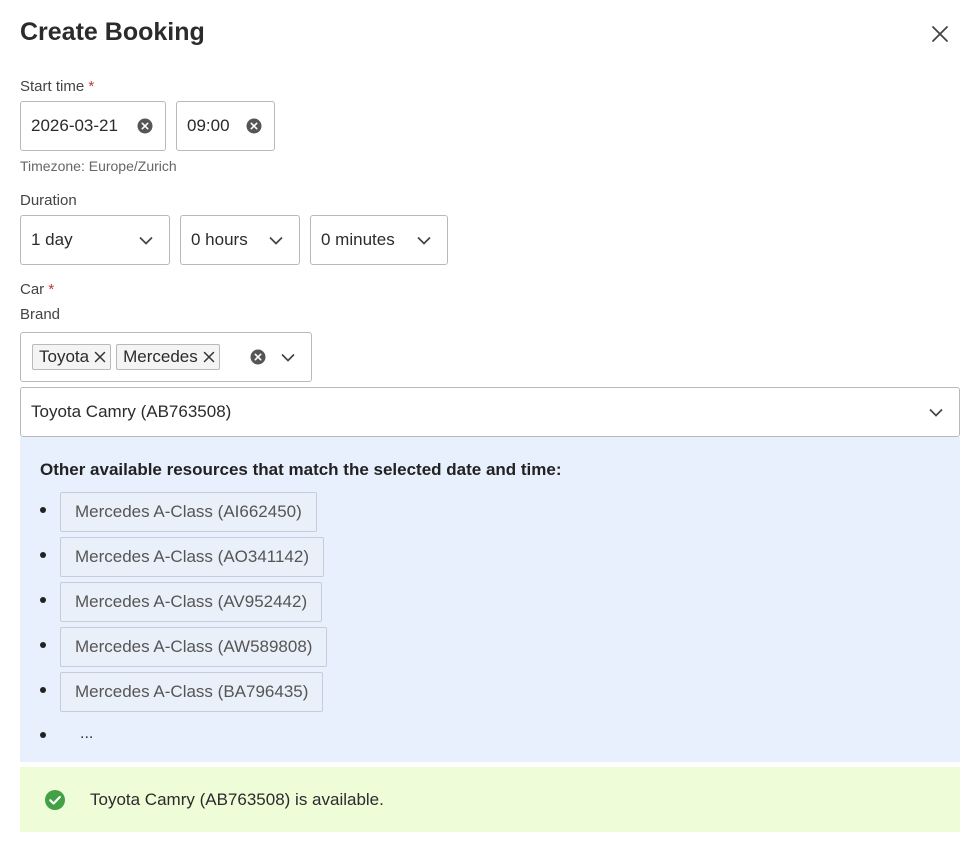 The width and height of the screenshot is (977, 847). What do you see at coordinates (112, 32) in the screenshot?
I see `dialog-title: Create Booking` at bounding box center [112, 32].